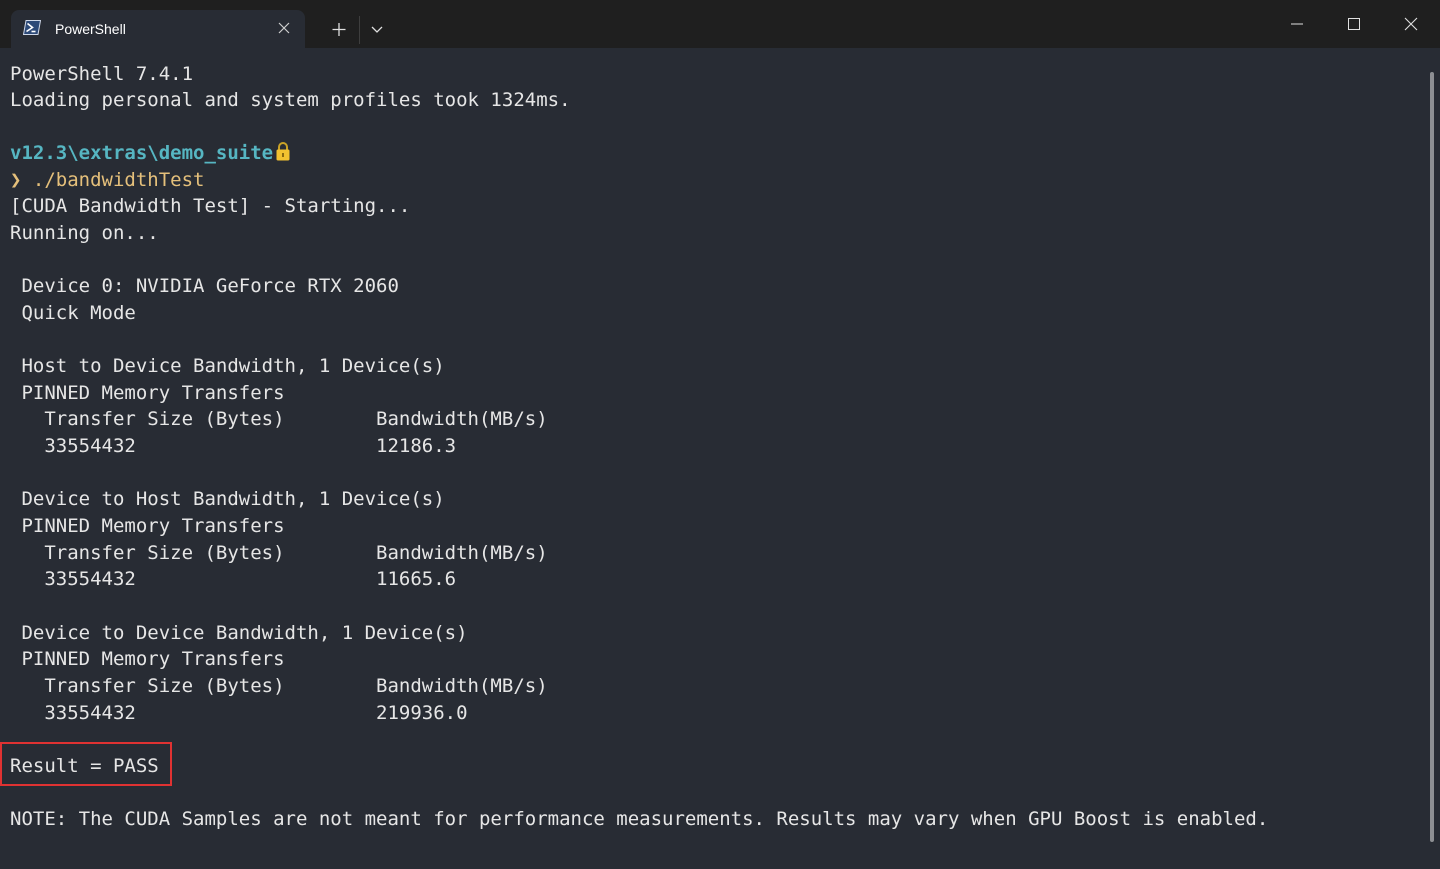  What do you see at coordinates (118, 180) in the screenshot?
I see `command-text: ./bandwidthTest` at bounding box center [118, 180].